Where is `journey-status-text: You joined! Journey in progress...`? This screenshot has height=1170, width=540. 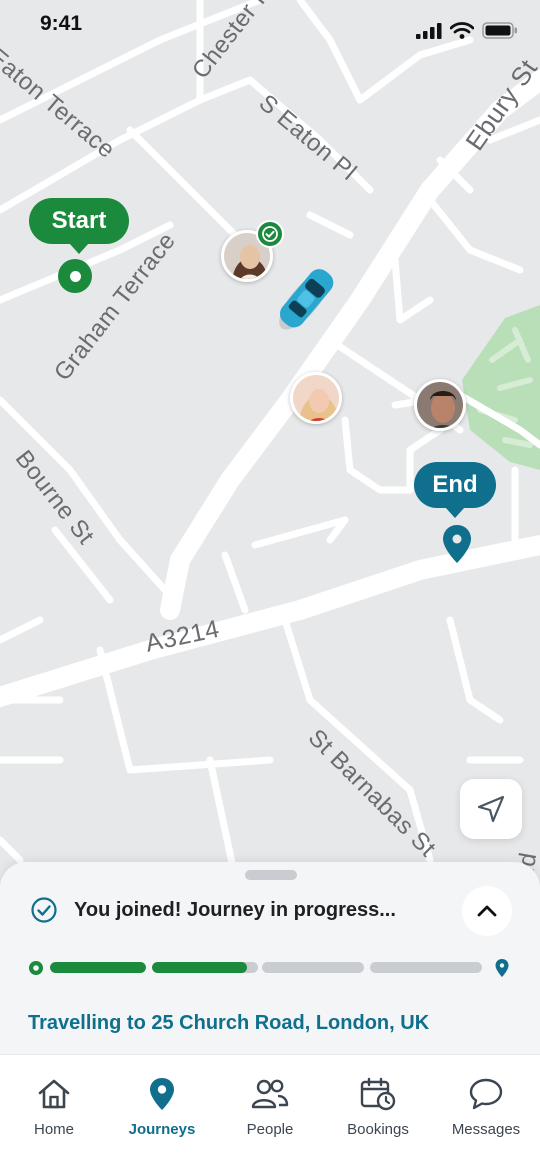
journey-status-text: You joined! Journey in progress... is located at coordinates (235, 909).